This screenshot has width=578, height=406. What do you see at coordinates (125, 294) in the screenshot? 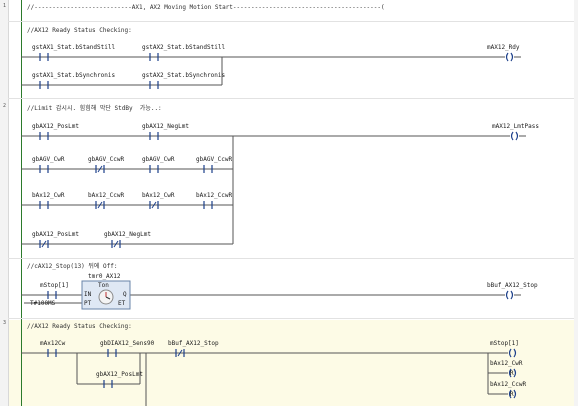
I see `timer-pin-q: Q` at bounding box center [125, 294].